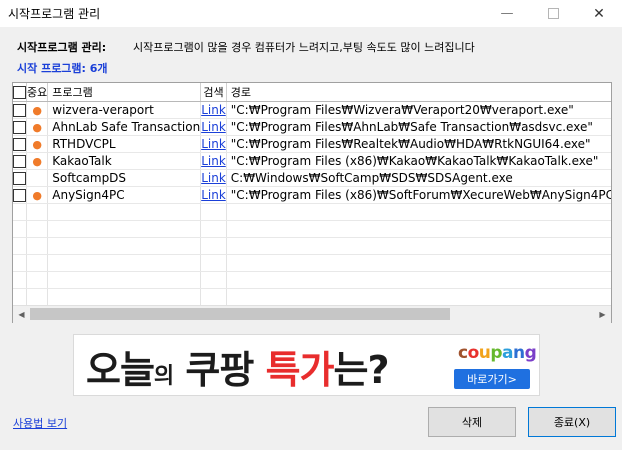  Describe the element at coordinates (317, 370) in the screenshot. I see `banner-text-price: 가` at that location.